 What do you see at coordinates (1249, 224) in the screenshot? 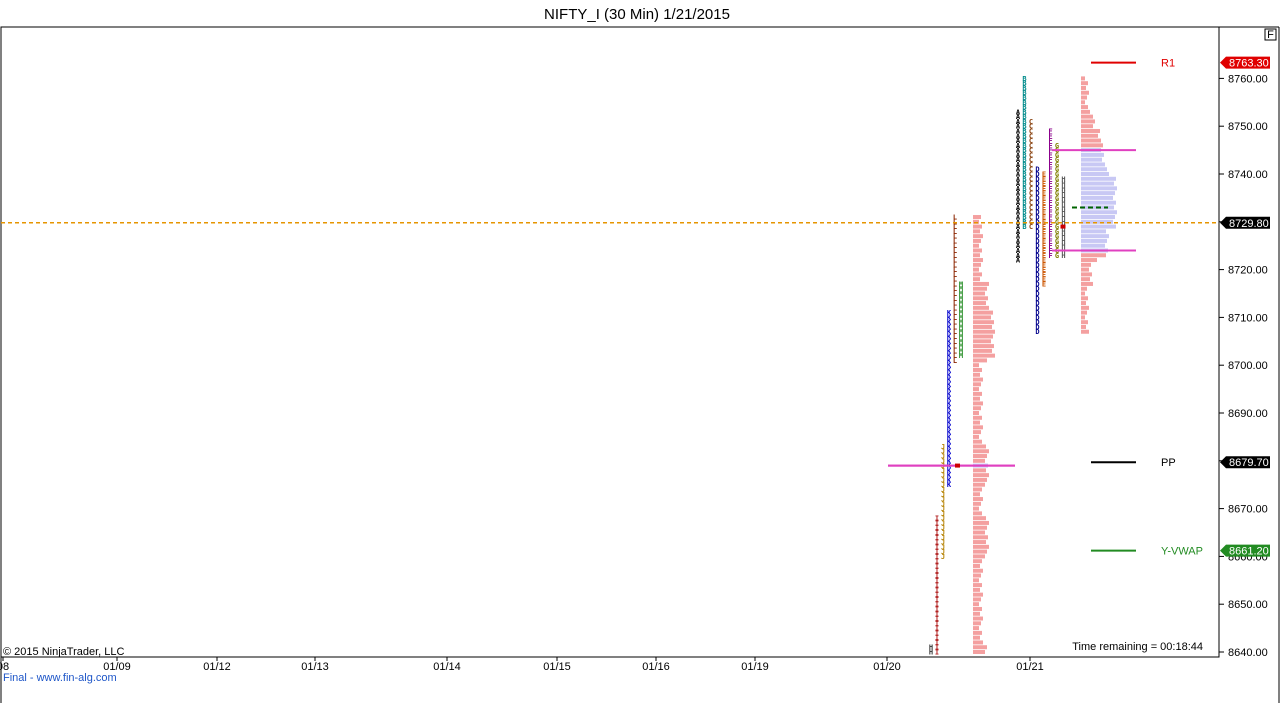
I see `last-price-badge-label: 8729.80` at bounding box center [1249, 224].